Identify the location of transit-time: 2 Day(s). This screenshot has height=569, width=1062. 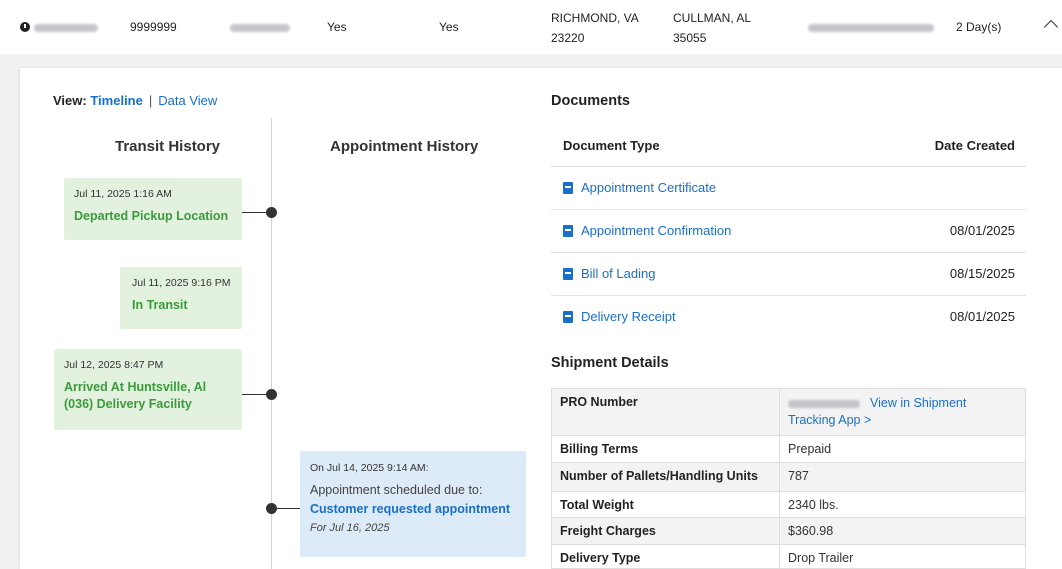
(979, 27).